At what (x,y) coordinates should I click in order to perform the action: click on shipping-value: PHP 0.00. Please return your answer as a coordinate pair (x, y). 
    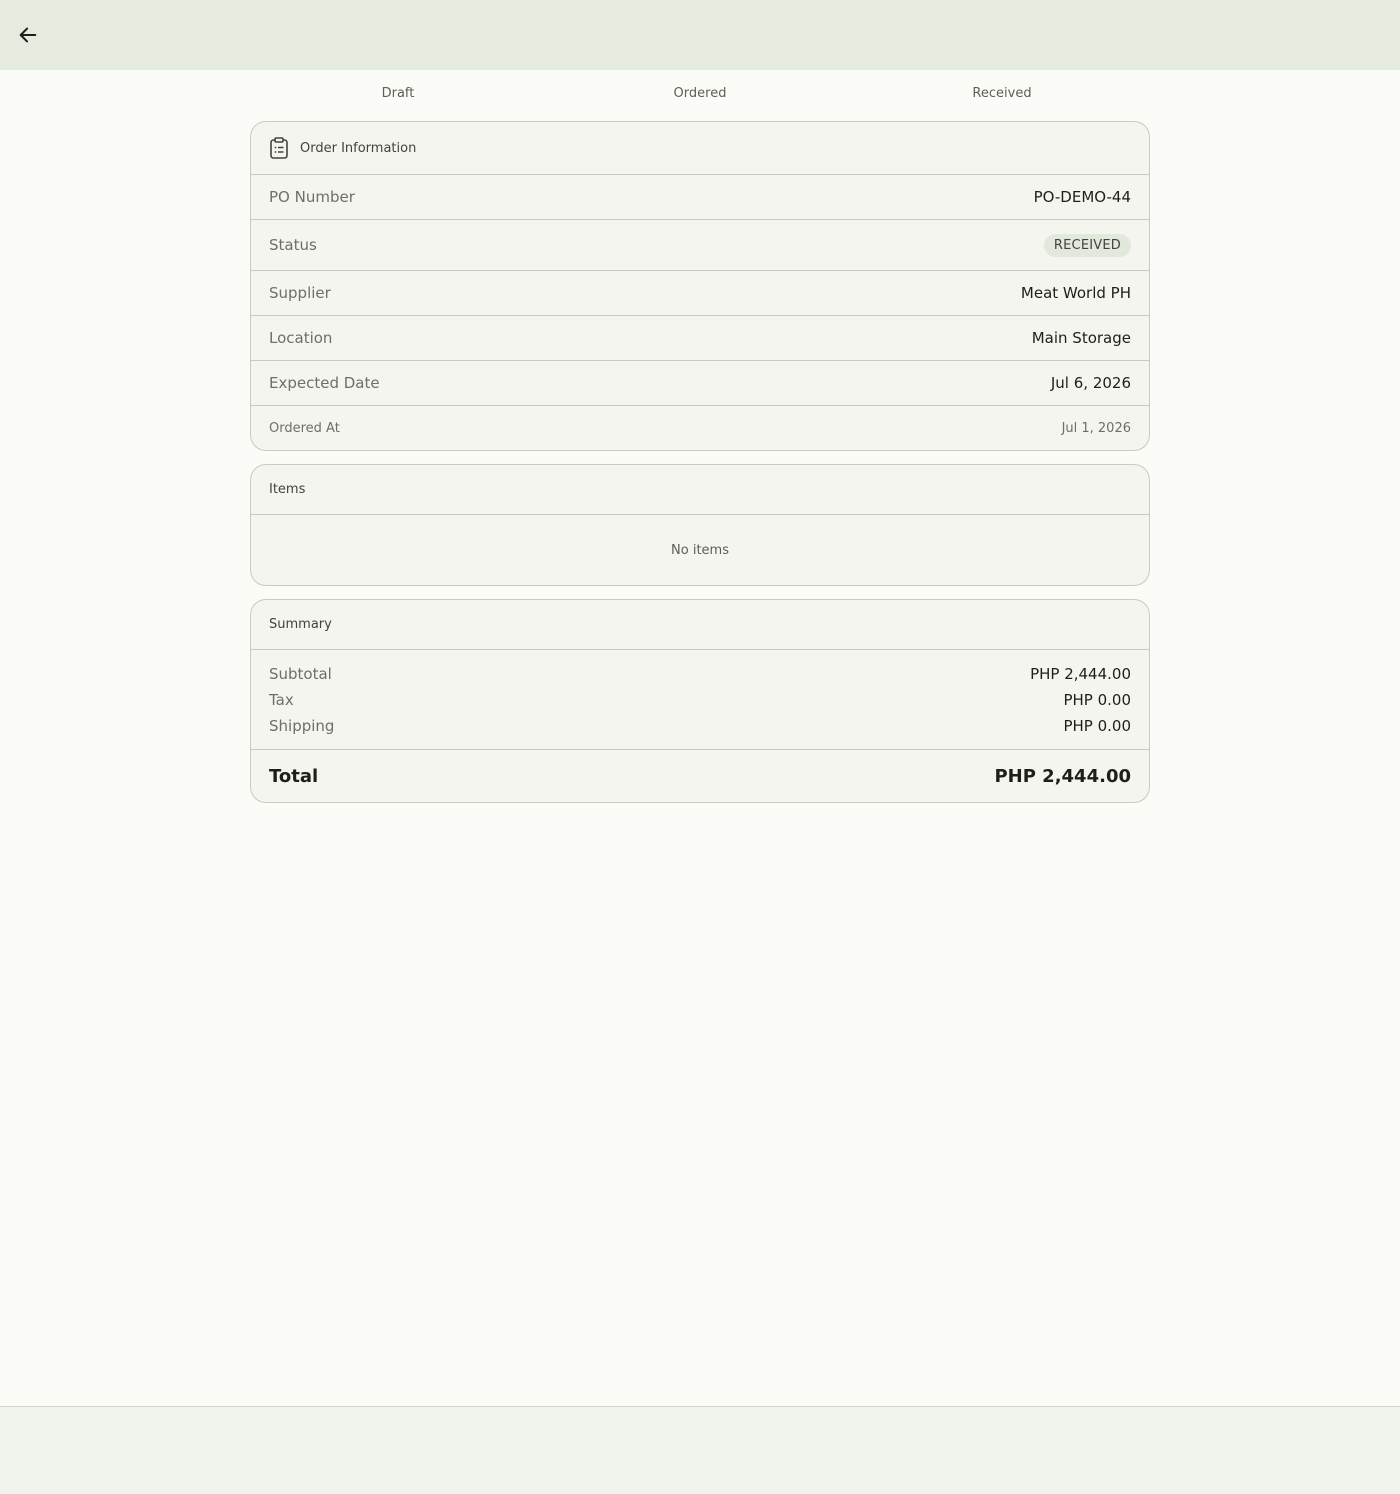
    Looking at the image, I should click on (1097, 726).